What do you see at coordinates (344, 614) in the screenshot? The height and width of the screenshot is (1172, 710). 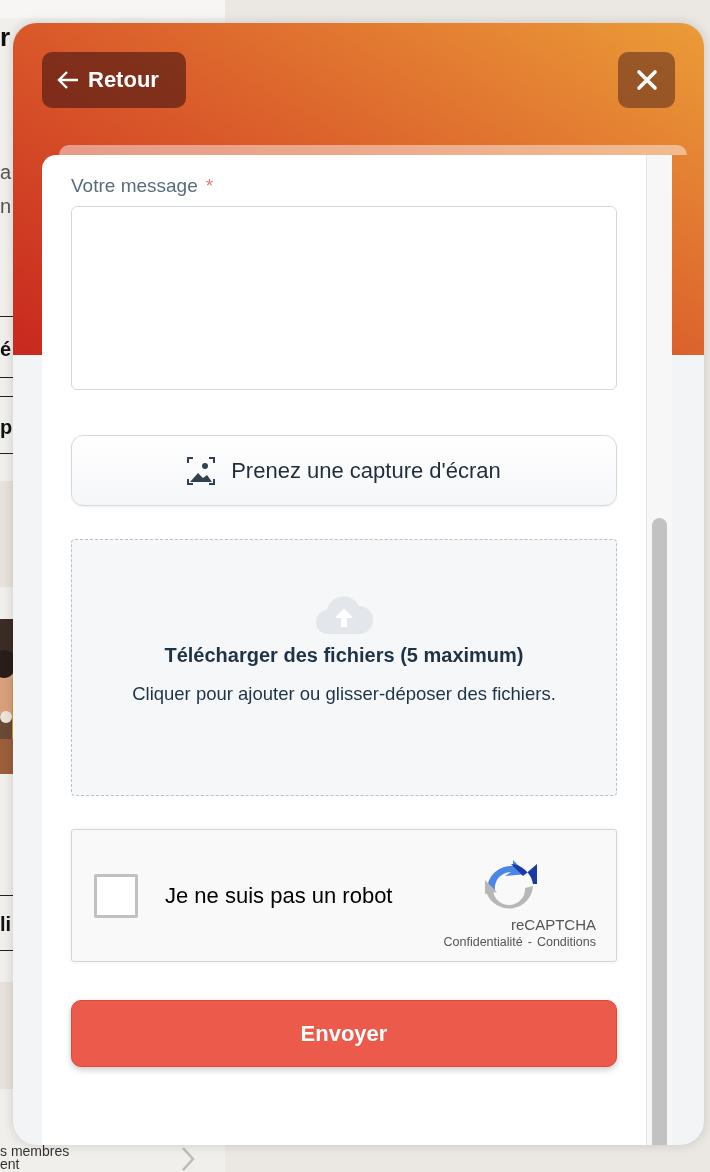 I see `cloud-upload-icon` at bounding box center [344, 614].